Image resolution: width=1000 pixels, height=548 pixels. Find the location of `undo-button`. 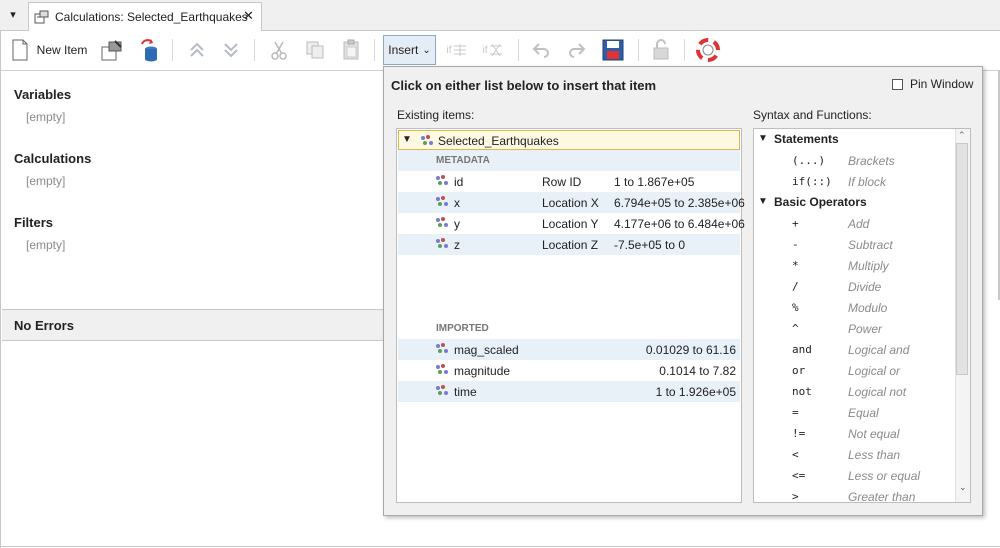

undo-button is located at coordinates (541, 50).